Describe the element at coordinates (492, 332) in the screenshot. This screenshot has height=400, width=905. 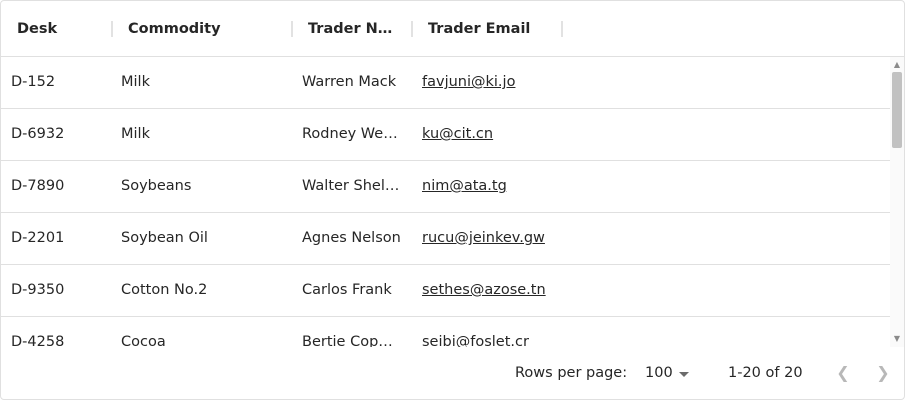
I see `cell-trader-email: seibi@foslet.cr` at that location.